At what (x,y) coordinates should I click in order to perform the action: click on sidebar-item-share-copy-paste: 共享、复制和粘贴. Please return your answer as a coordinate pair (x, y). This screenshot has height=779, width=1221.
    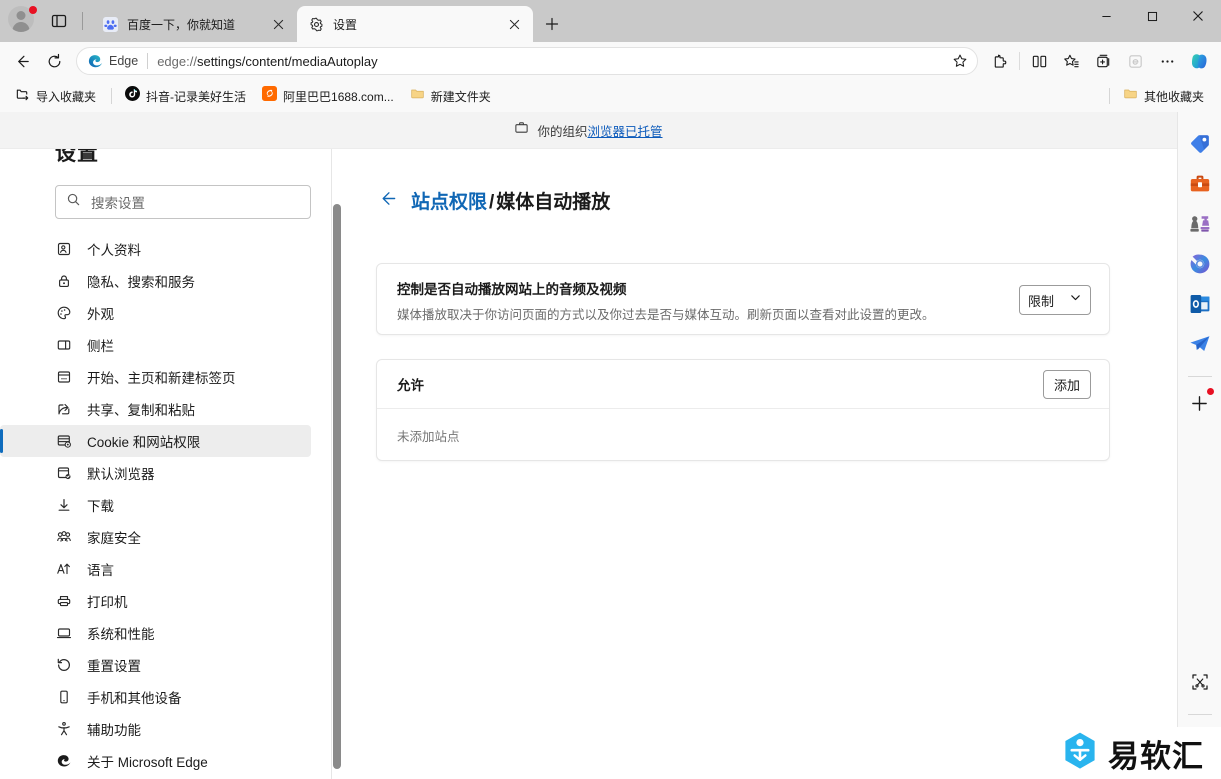
    Looking at the image, I should click on (155, 409).